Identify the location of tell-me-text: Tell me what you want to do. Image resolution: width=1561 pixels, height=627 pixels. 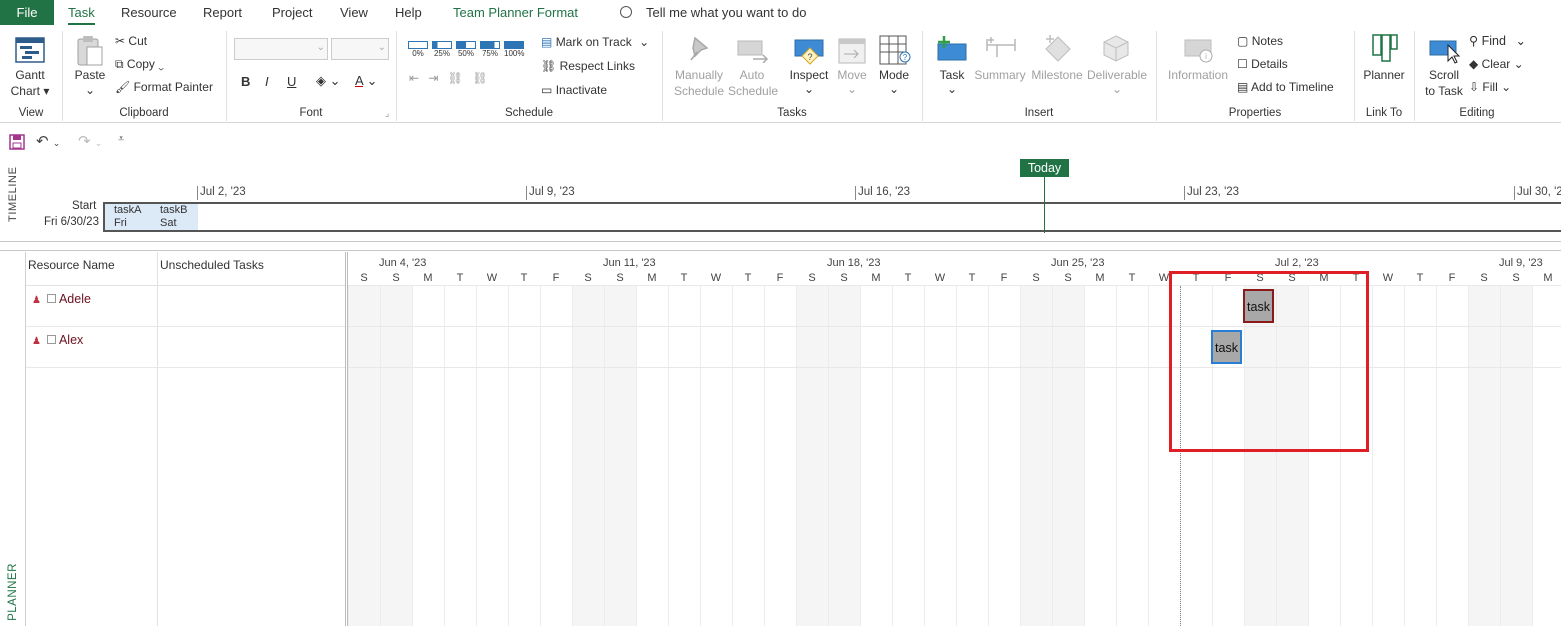
(726, 12).